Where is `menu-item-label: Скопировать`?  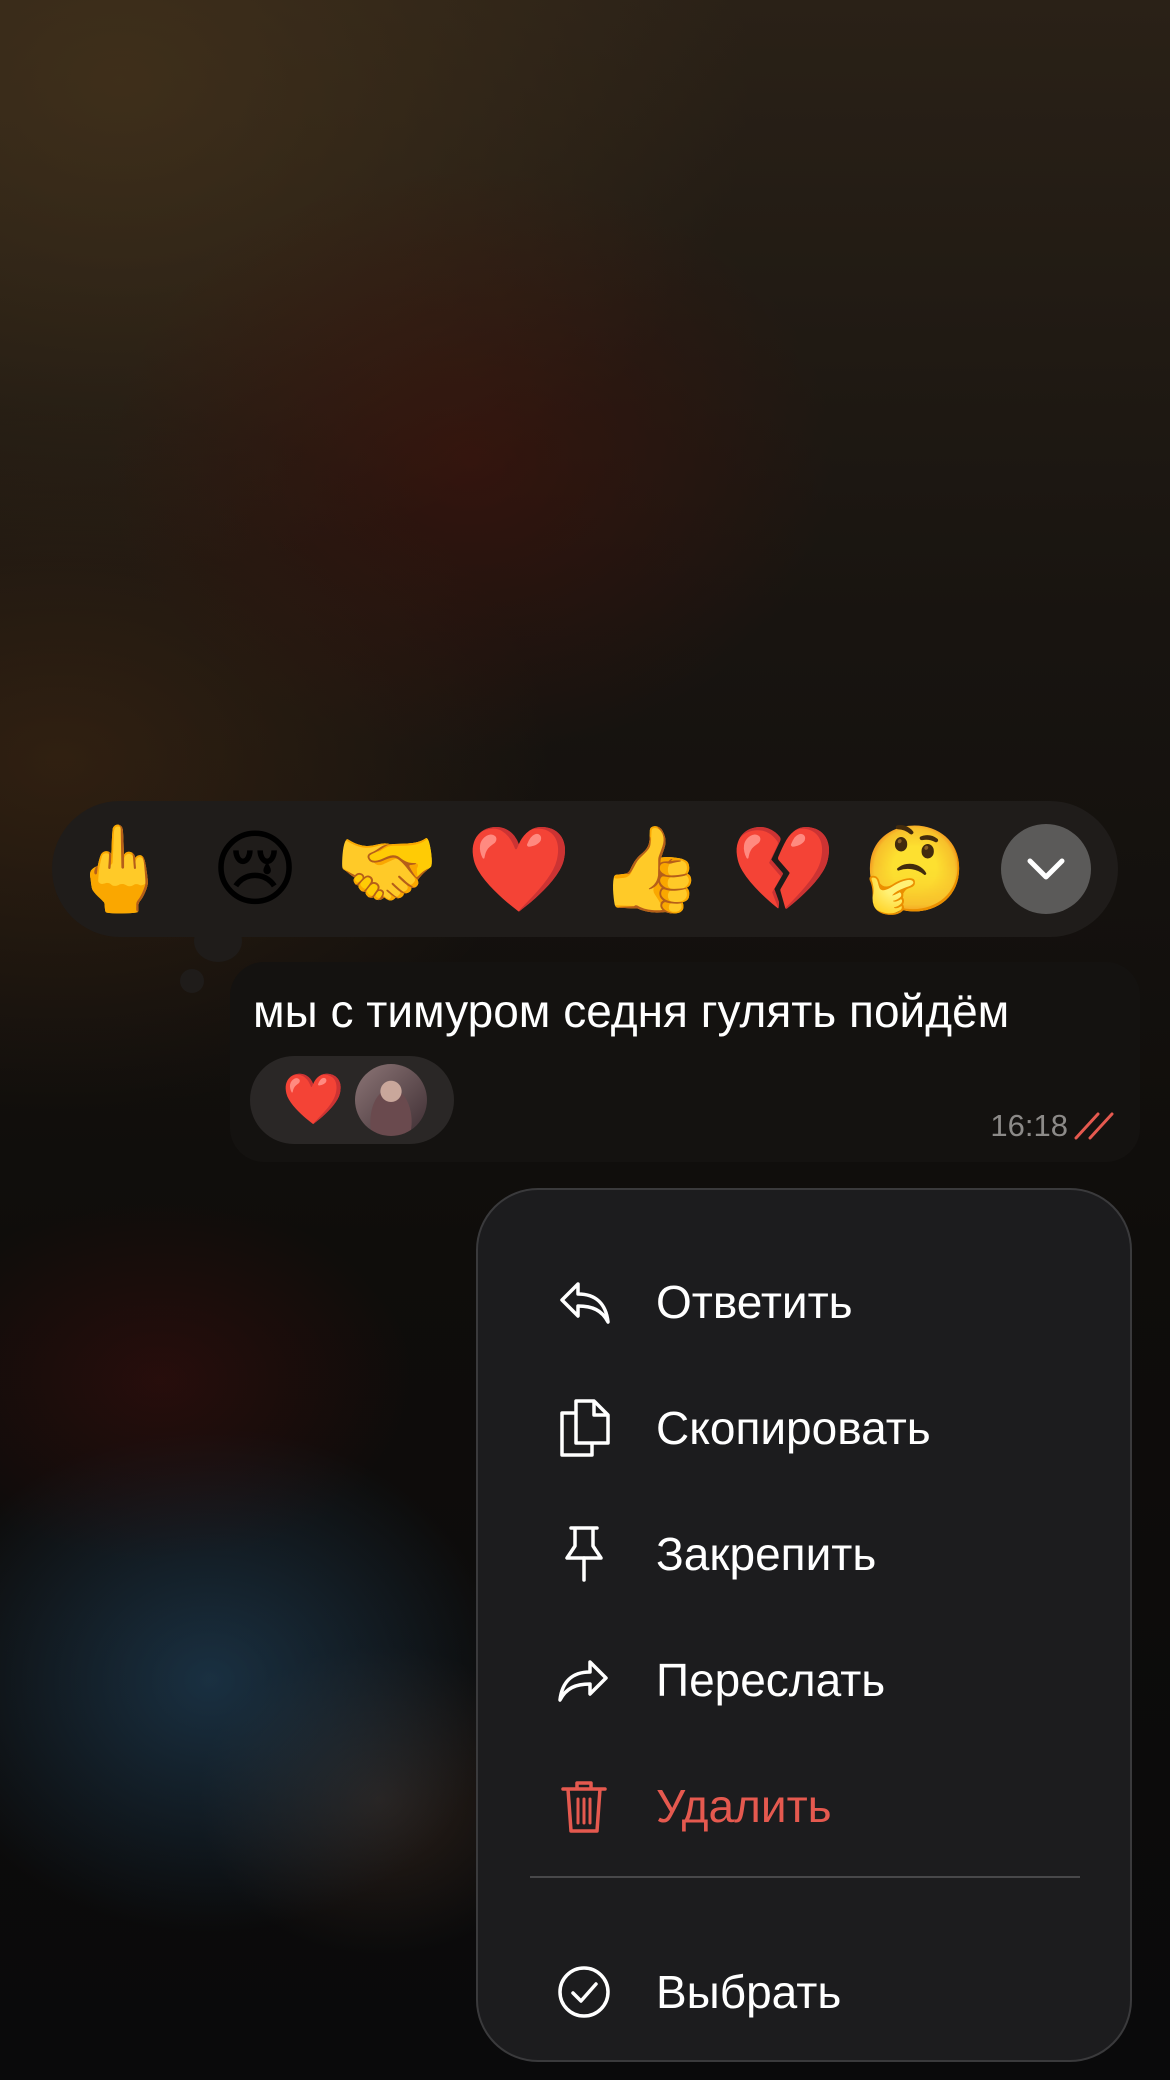
menu-item-label: Скопировать is located at coordinates (793, 1428).